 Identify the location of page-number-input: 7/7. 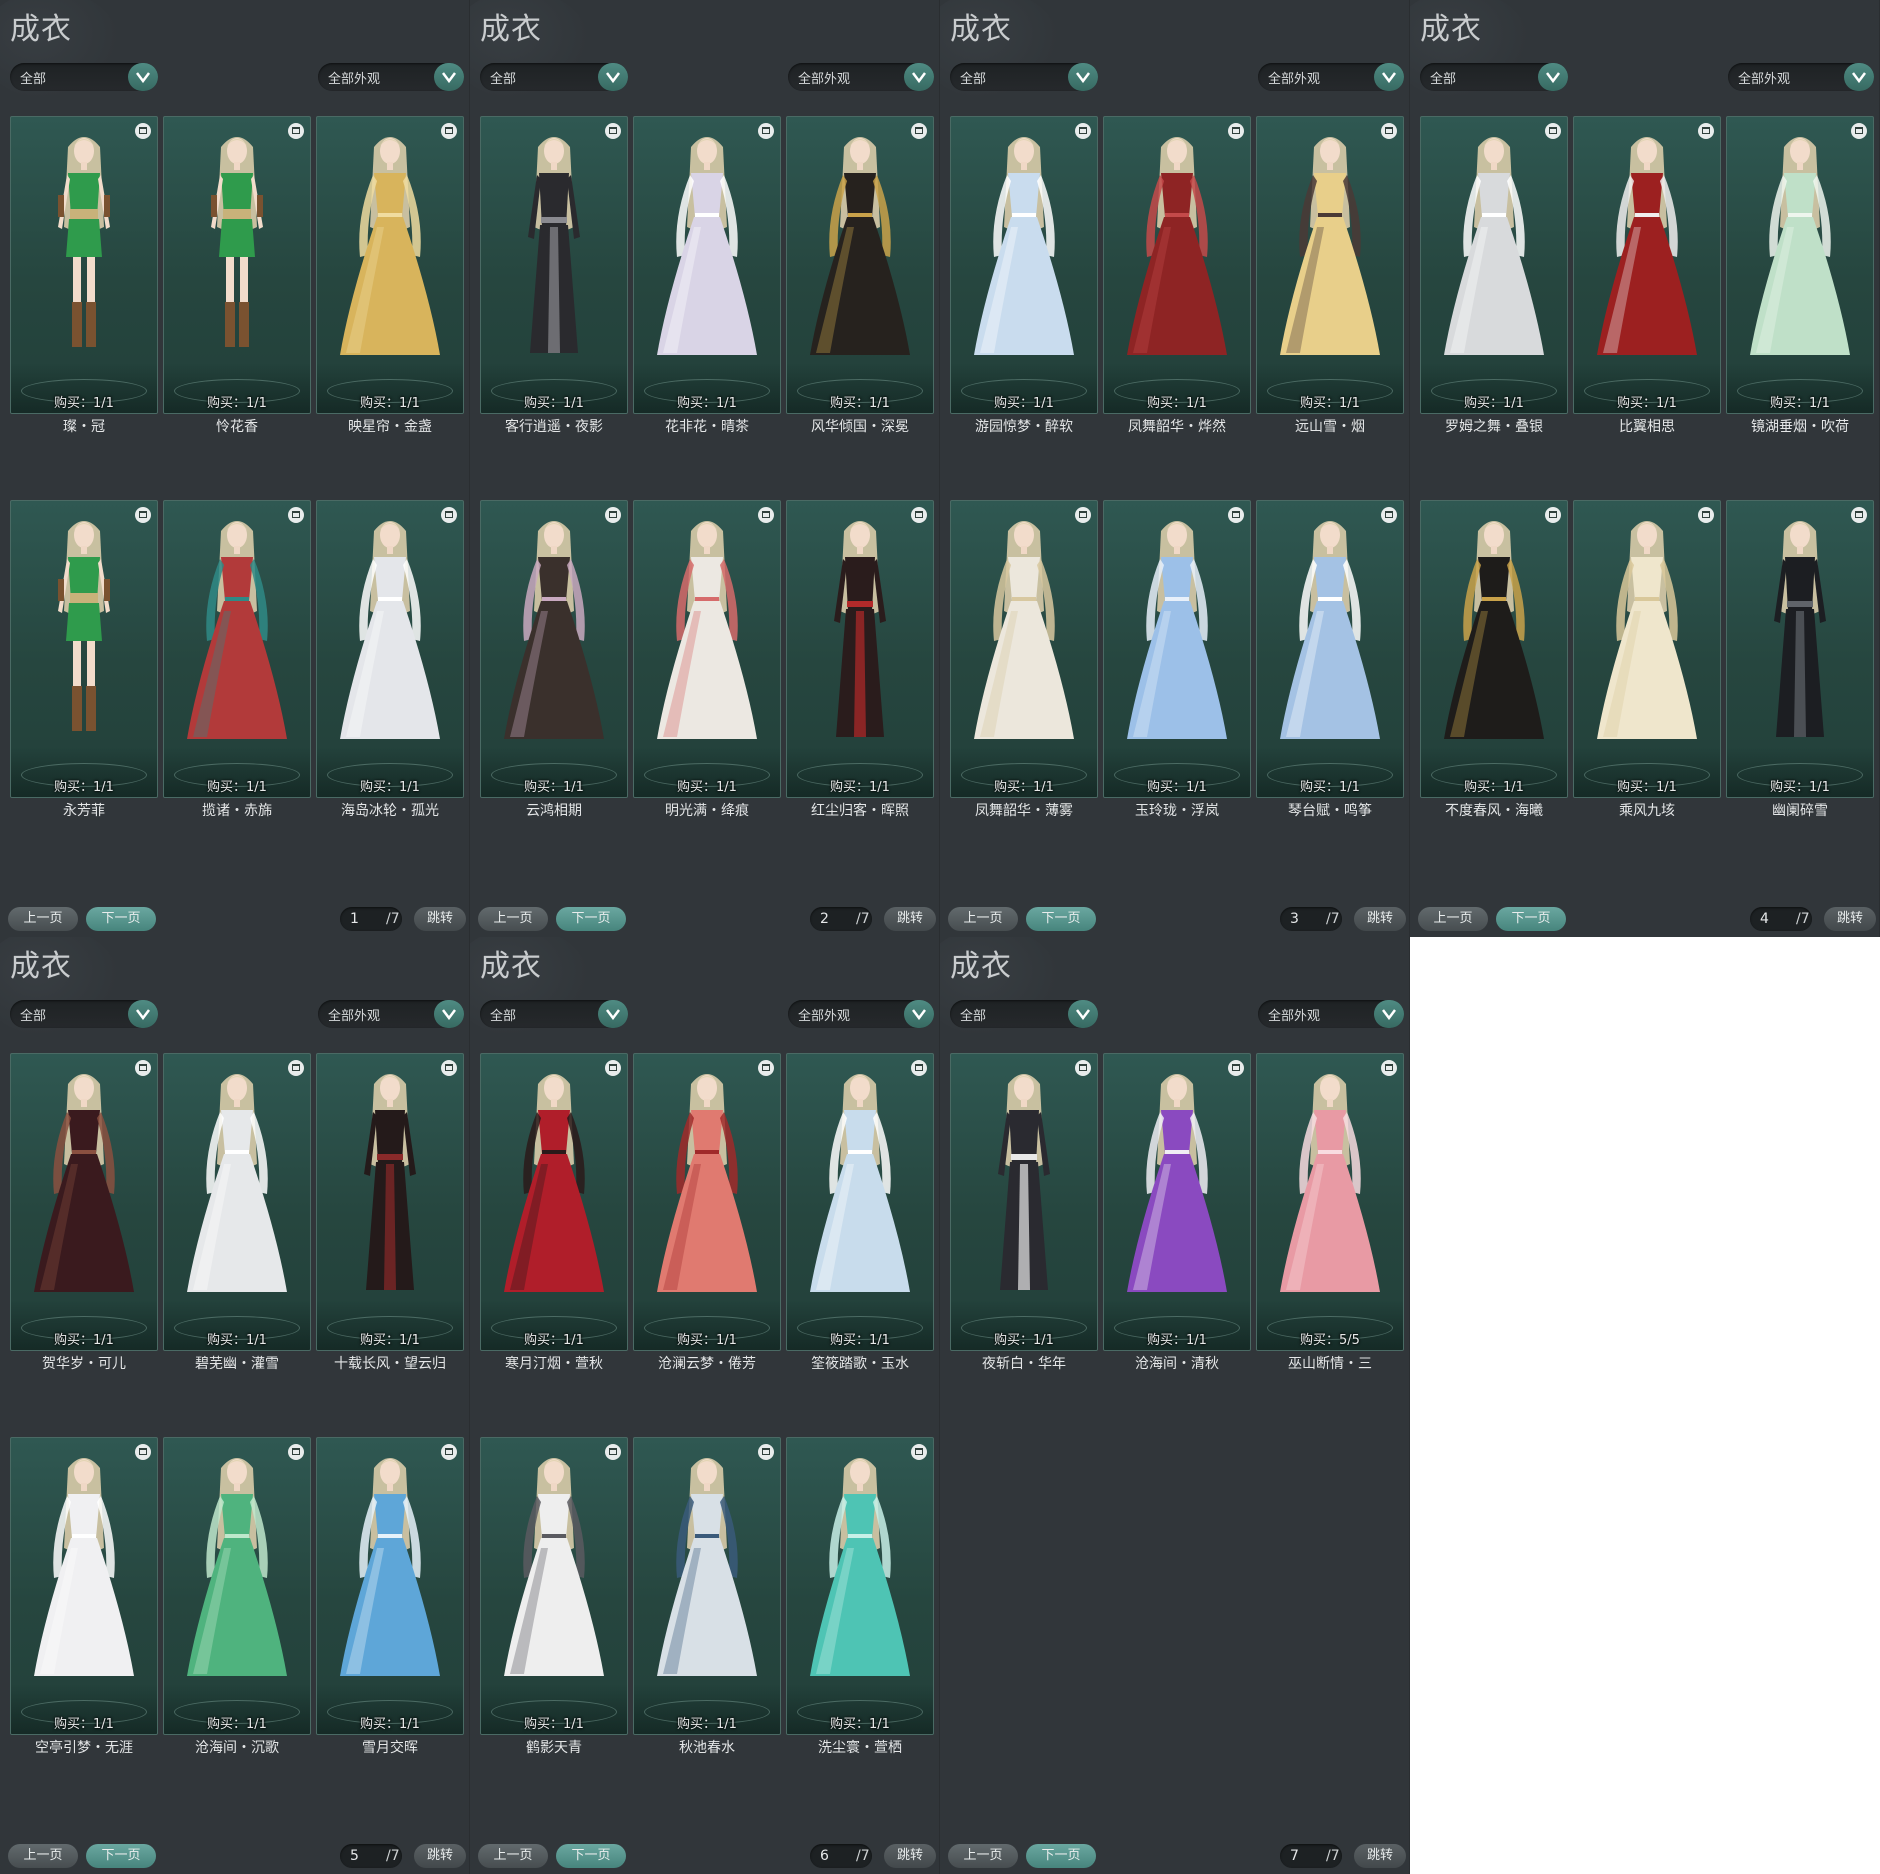
(1311, 1856).